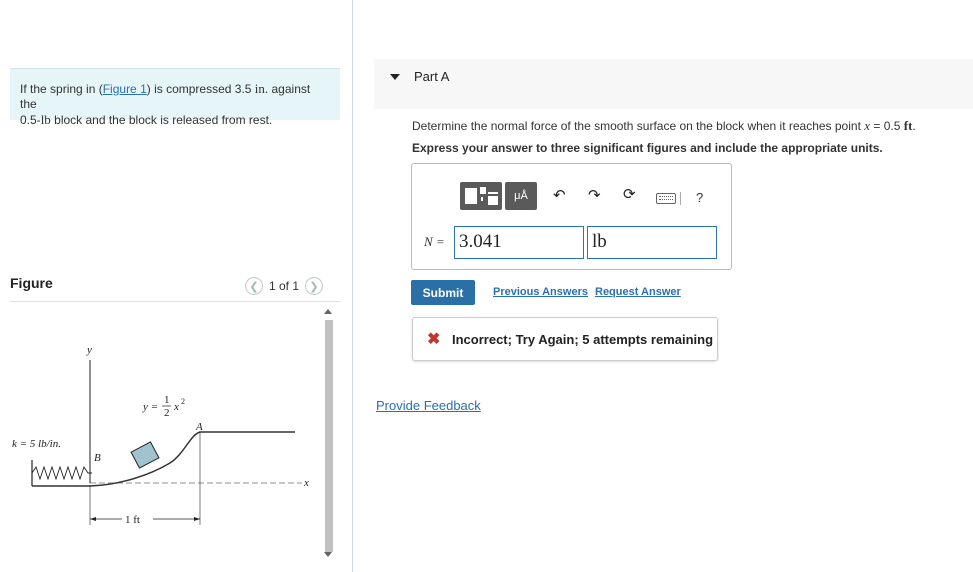 The height and width of the screenshot is (572, 973). Describe the element at coordinates (680, 198) in the screenshot. I see `toolbar-divider` at that location.